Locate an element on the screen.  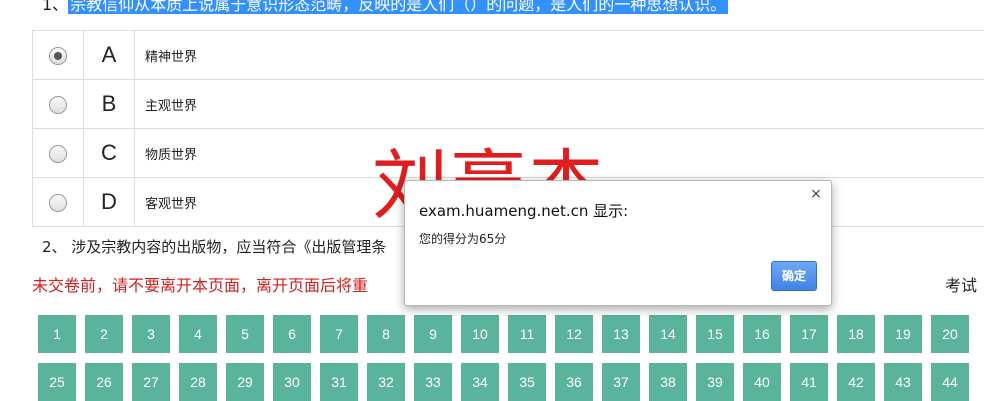
question-nav-button: 25 is located at coordinates (57, 382).